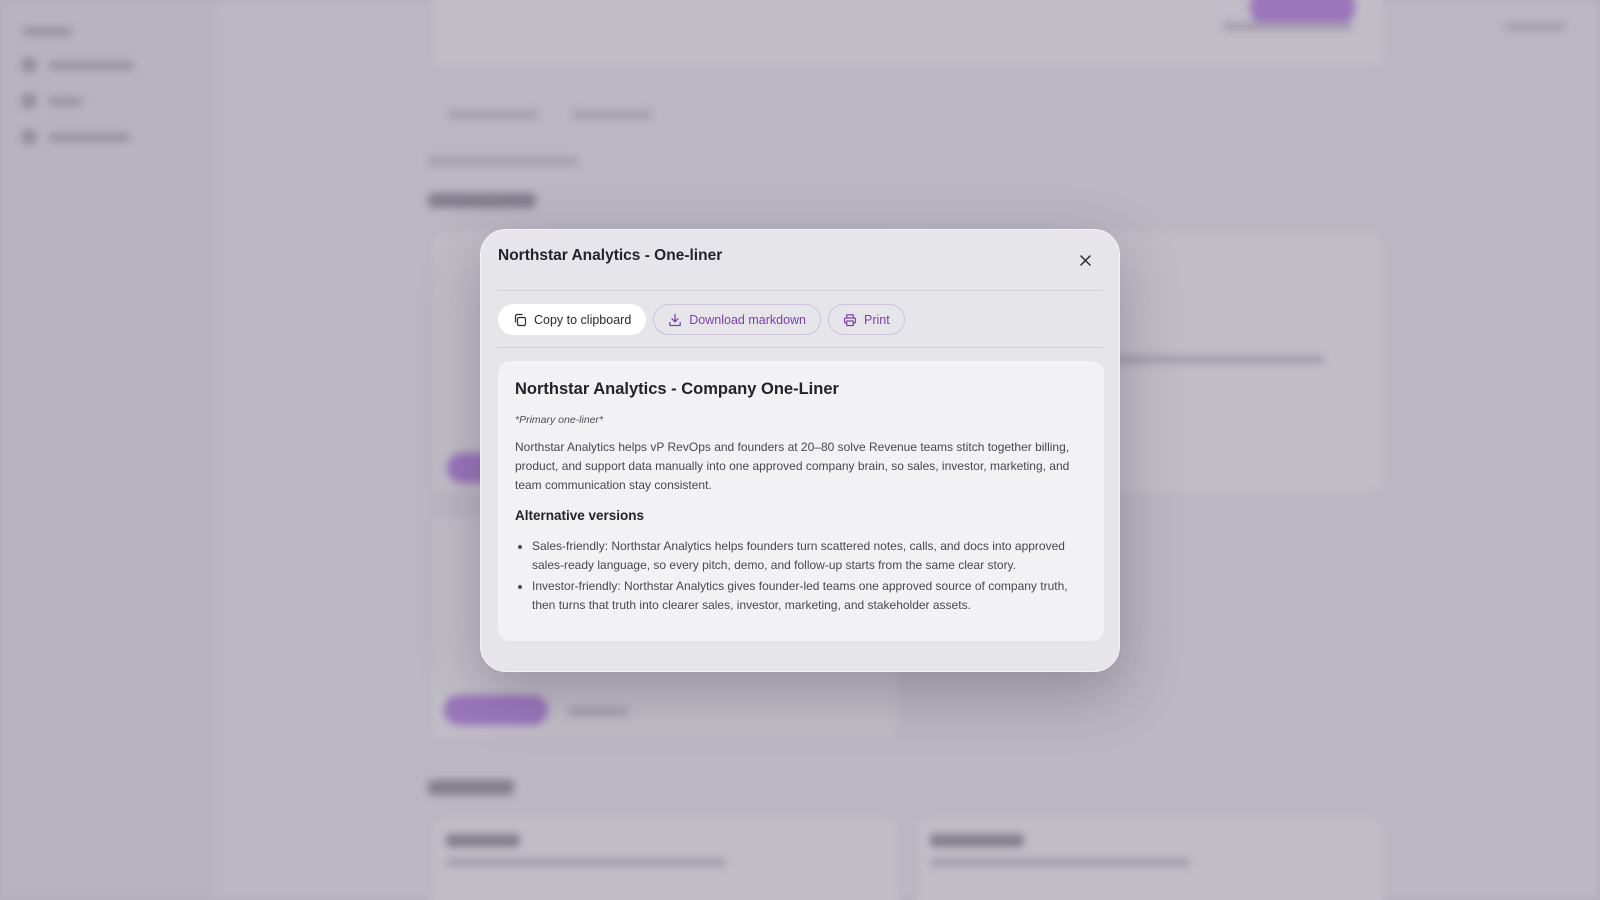 This screenshot has width=1600, height=900. What do you see at coordinates (877, 319) in the screenshot?
I see `print-button-label: Print` at bounding box center [877, 319].